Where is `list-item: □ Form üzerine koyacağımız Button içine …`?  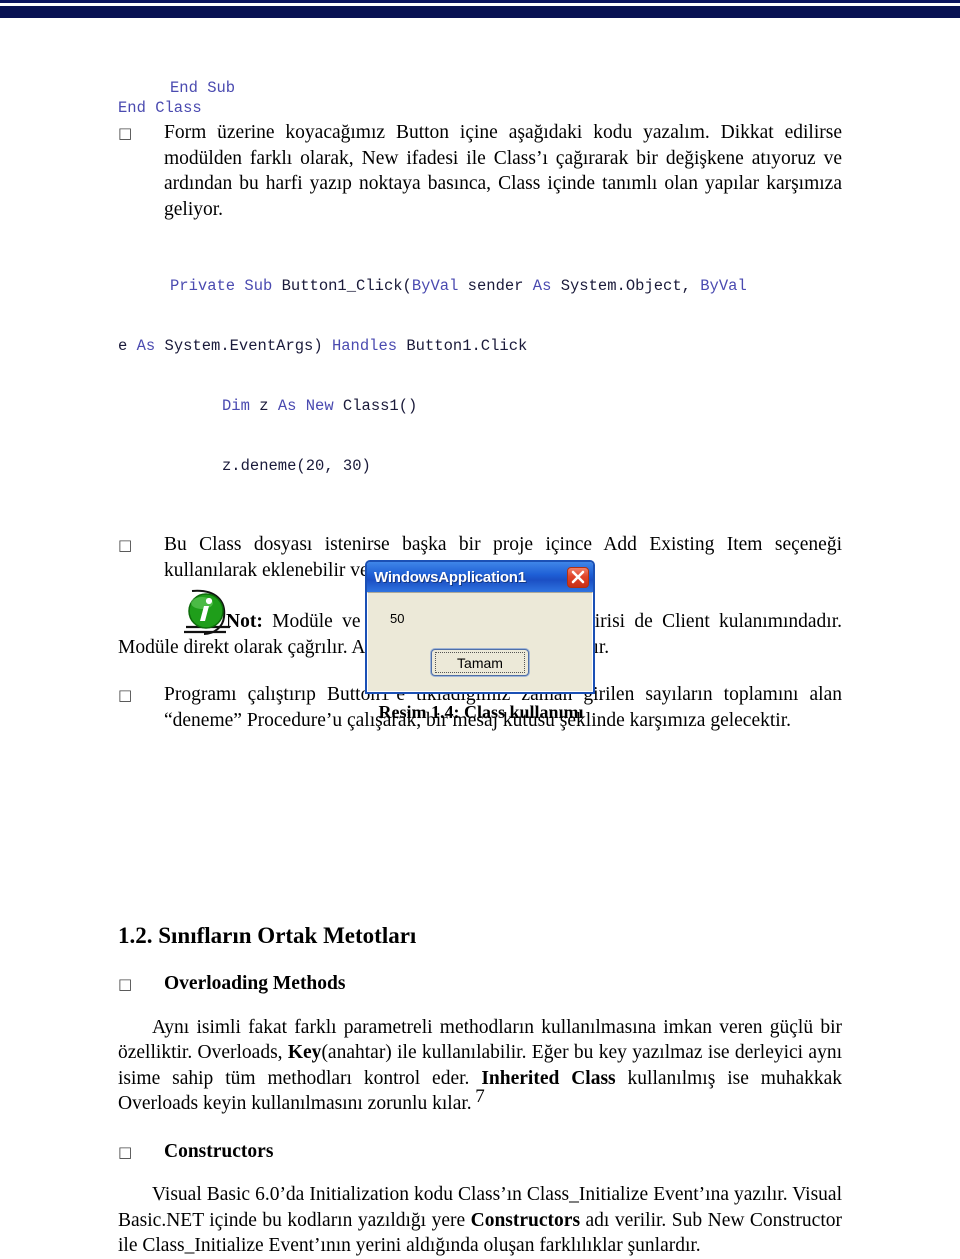
list-item: □ Form üzerine koyacağımız Button içine … is located at coordinates (480, 171).